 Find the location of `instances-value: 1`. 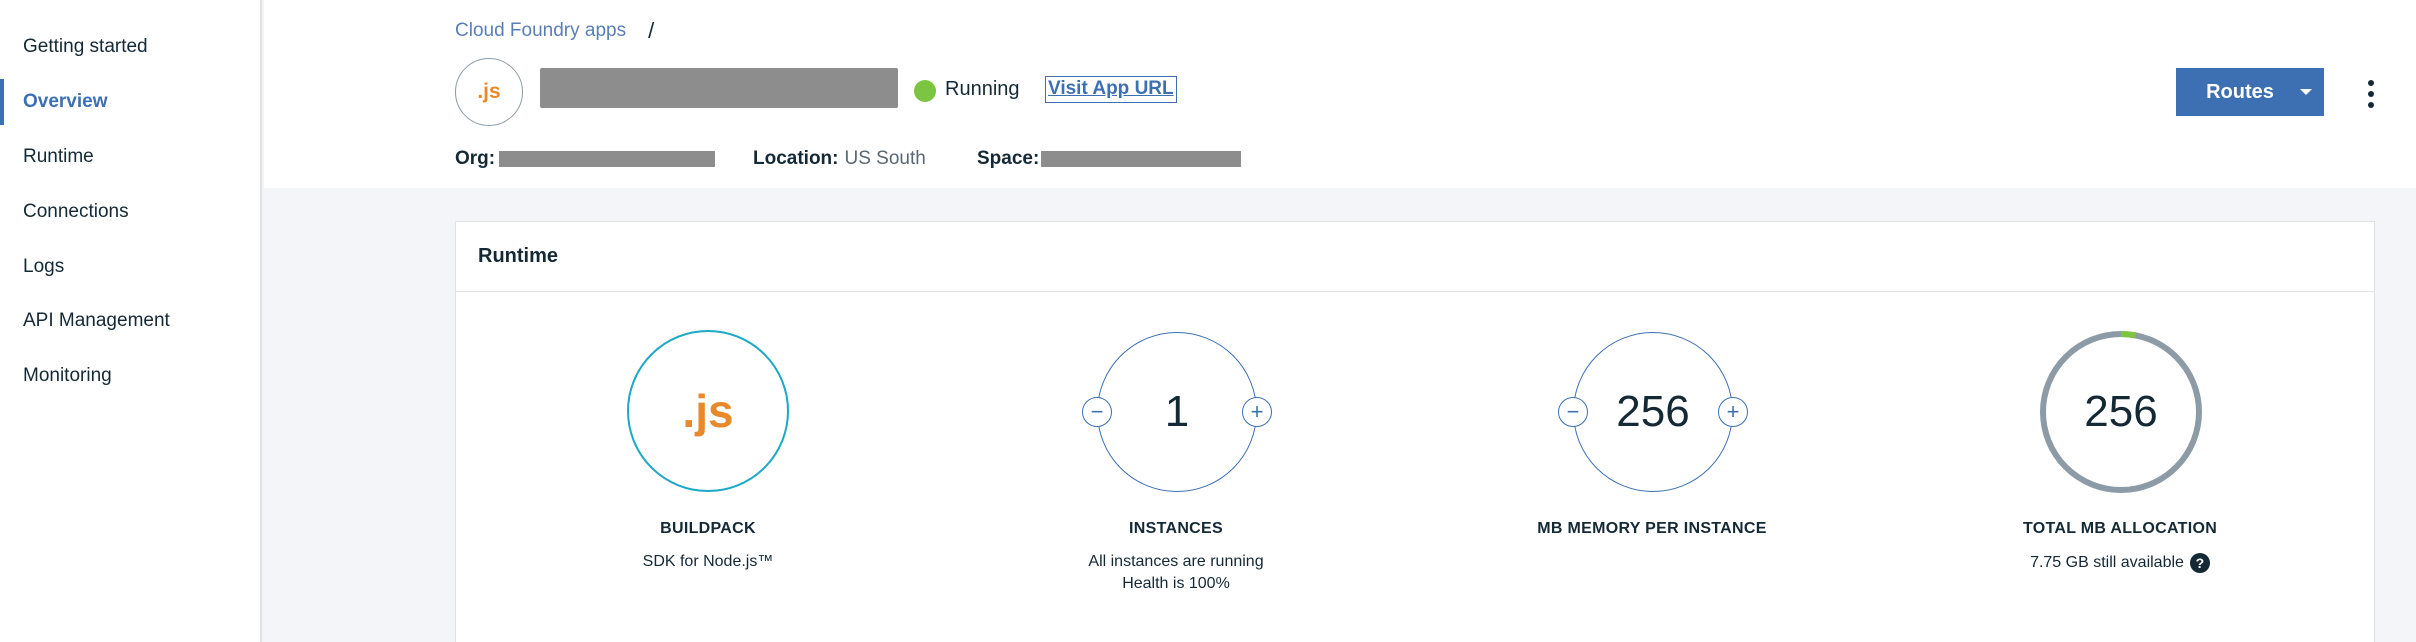

instances-value: 1 is located at coordinates (1177, 411).